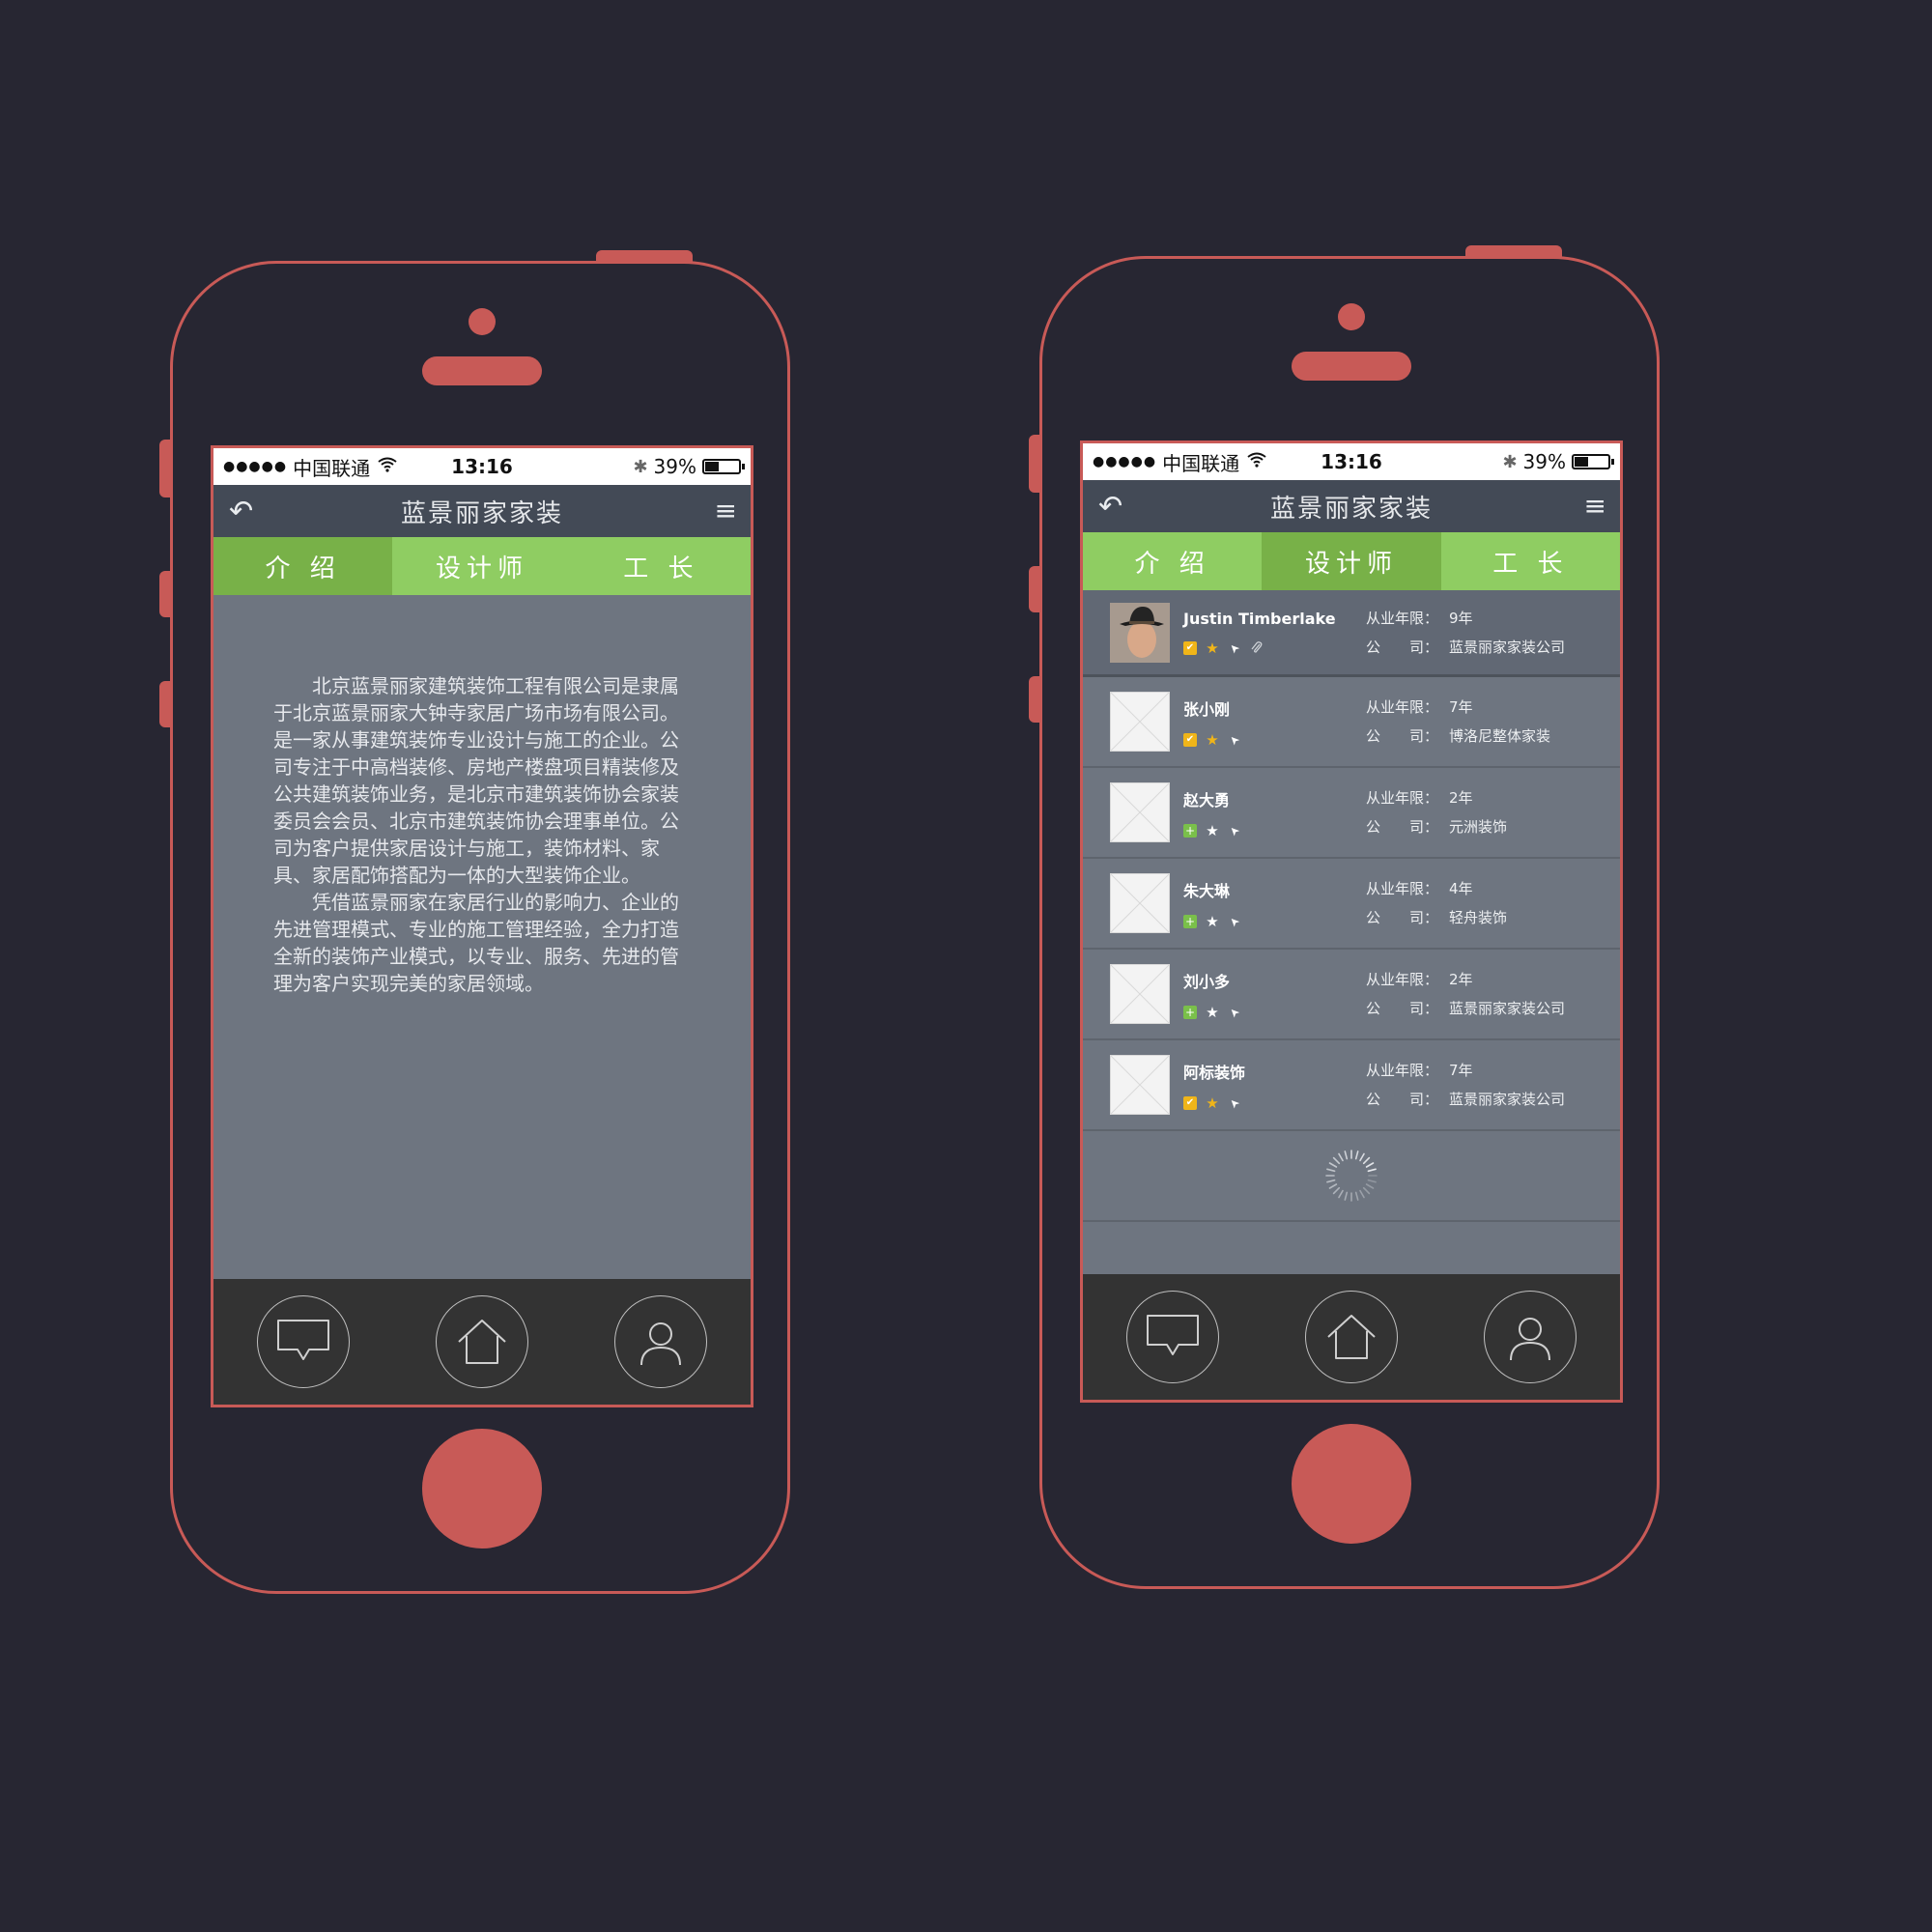 Image resolution: width=1932 pixels, height=1932 pixels. Describe the element at coordinates (1270, 1086) in the screenshot. I see `designer-info: 阿标装饰 ✔ ★ ➤` at that location.